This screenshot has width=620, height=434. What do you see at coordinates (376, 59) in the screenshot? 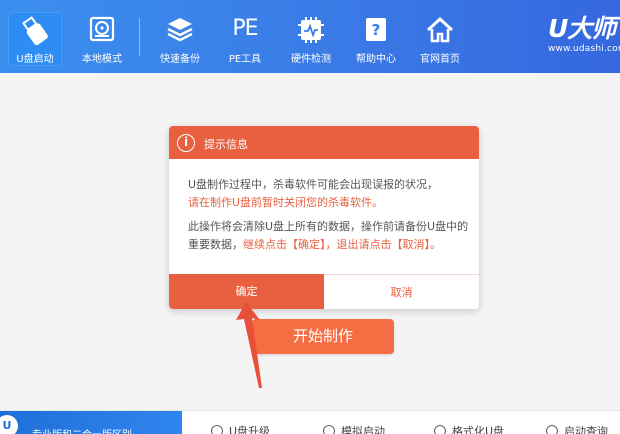
I see `toolbar-label-help-center: 帮助中心` at bounding box center [376, 59].